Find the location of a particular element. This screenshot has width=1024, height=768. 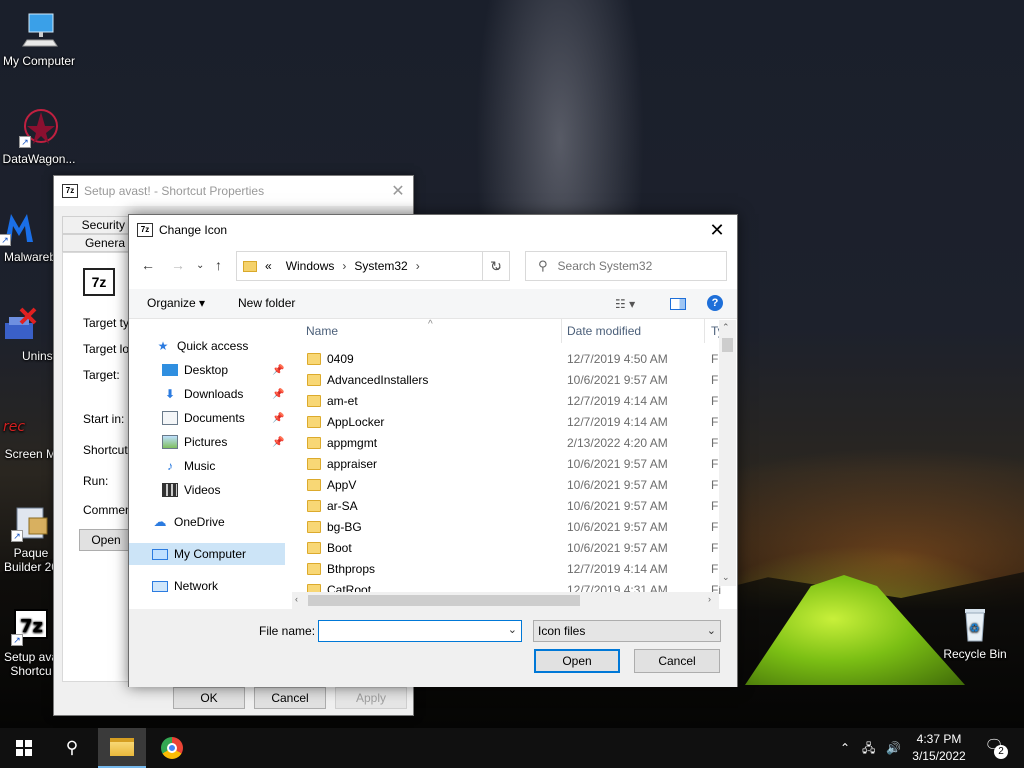

file-row: appraiser 10/6/2021 9:57 AM Fi is located at coordinates (507, 464).